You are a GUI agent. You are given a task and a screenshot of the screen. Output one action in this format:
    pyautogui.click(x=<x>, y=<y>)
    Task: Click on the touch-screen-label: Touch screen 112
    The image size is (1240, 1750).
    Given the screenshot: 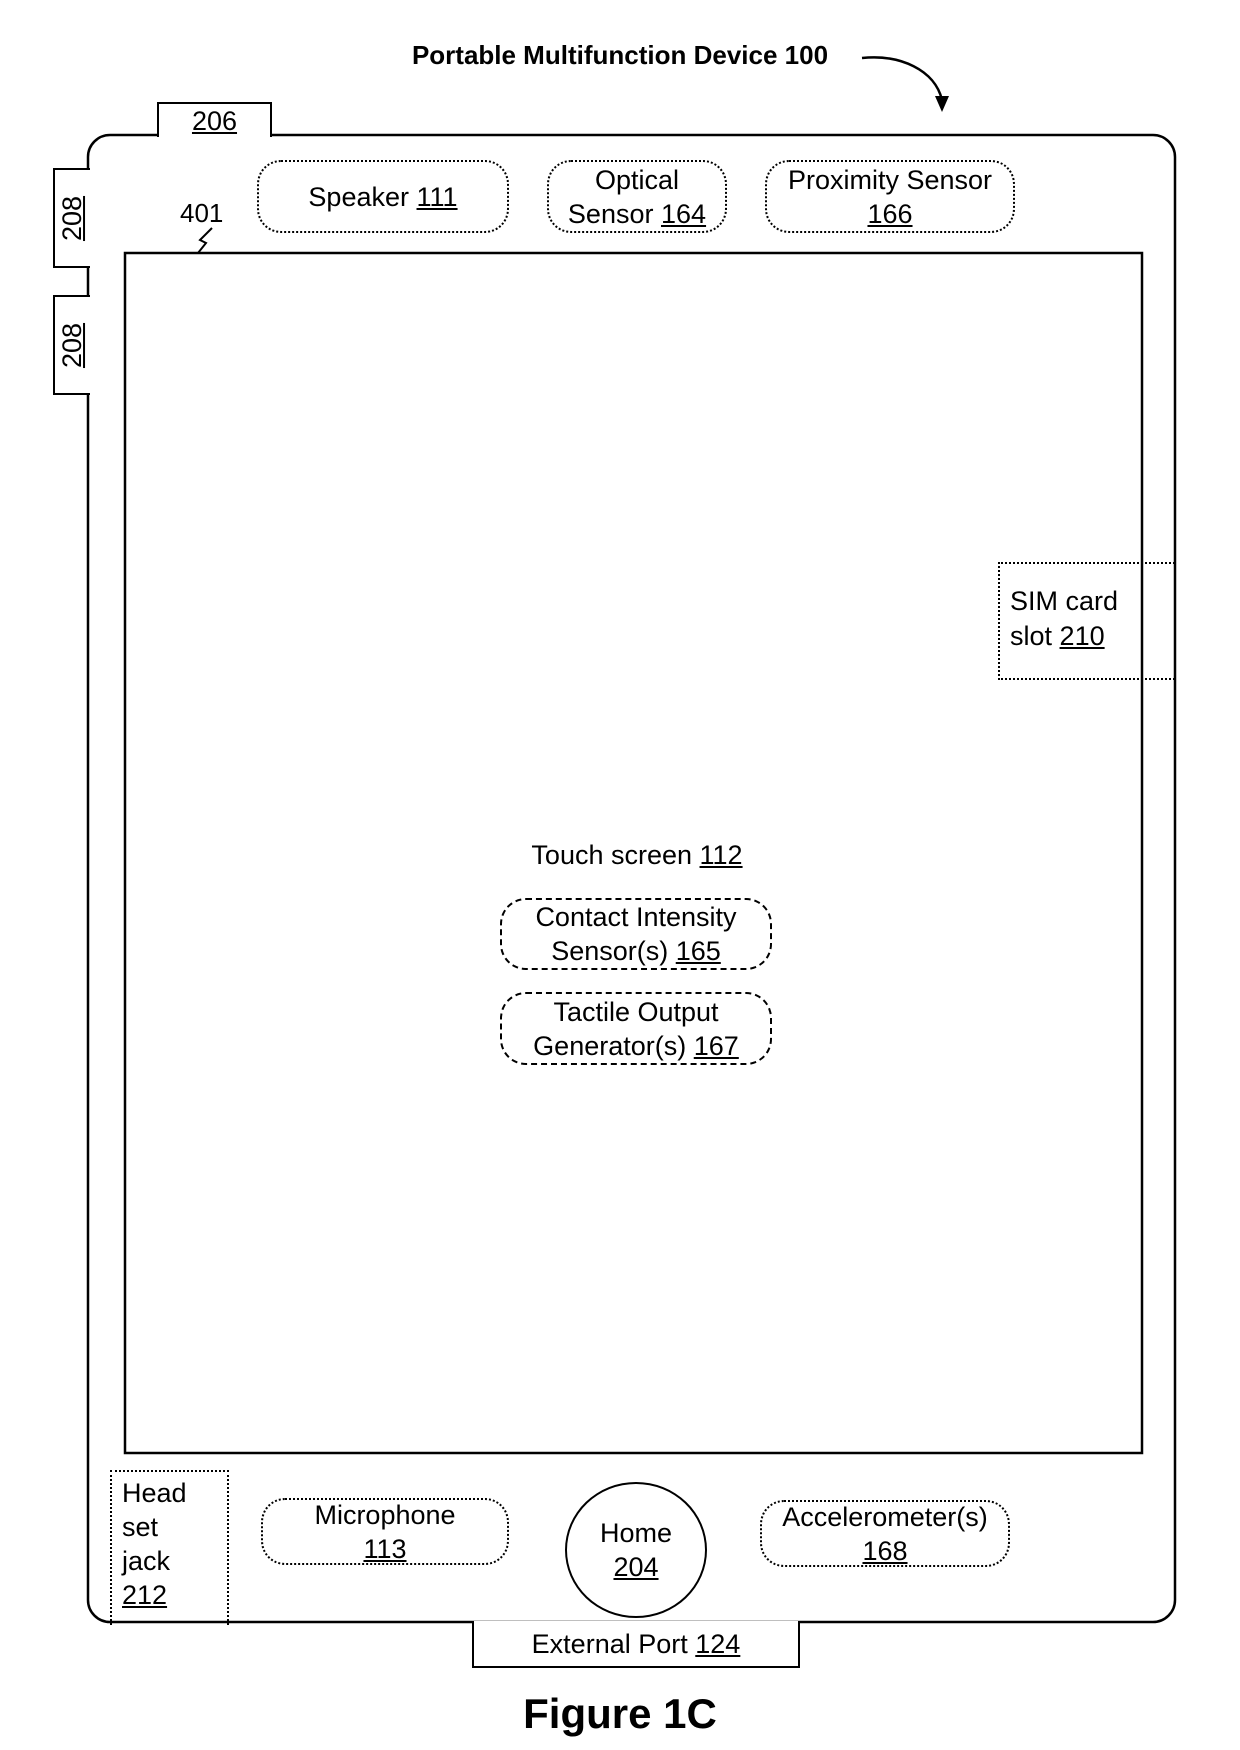 What is the action you would take?
    pyautogui.click(x=637, y=855)
    